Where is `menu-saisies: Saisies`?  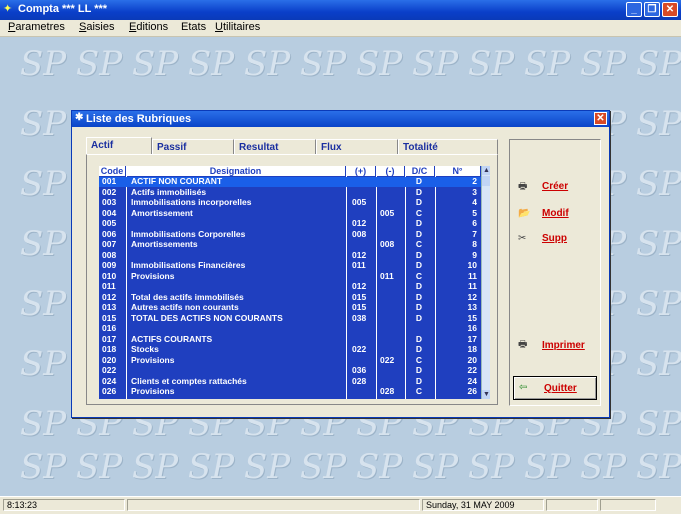
menu-saisies: Saisies is located at coordinates (96, 27).